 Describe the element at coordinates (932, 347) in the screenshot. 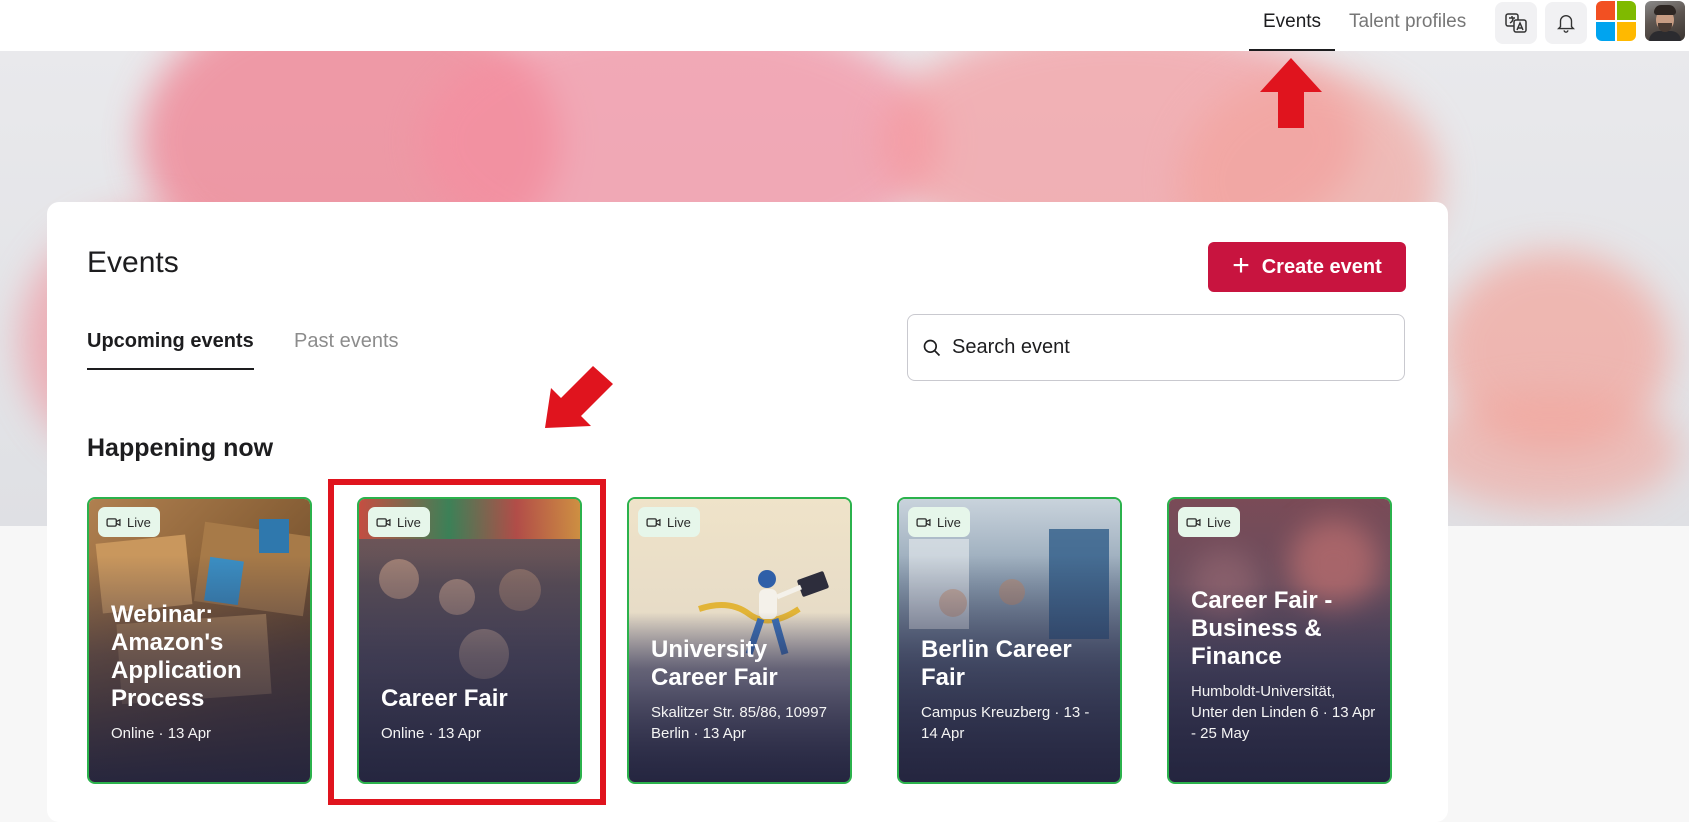

I see `search-icon` at that location.